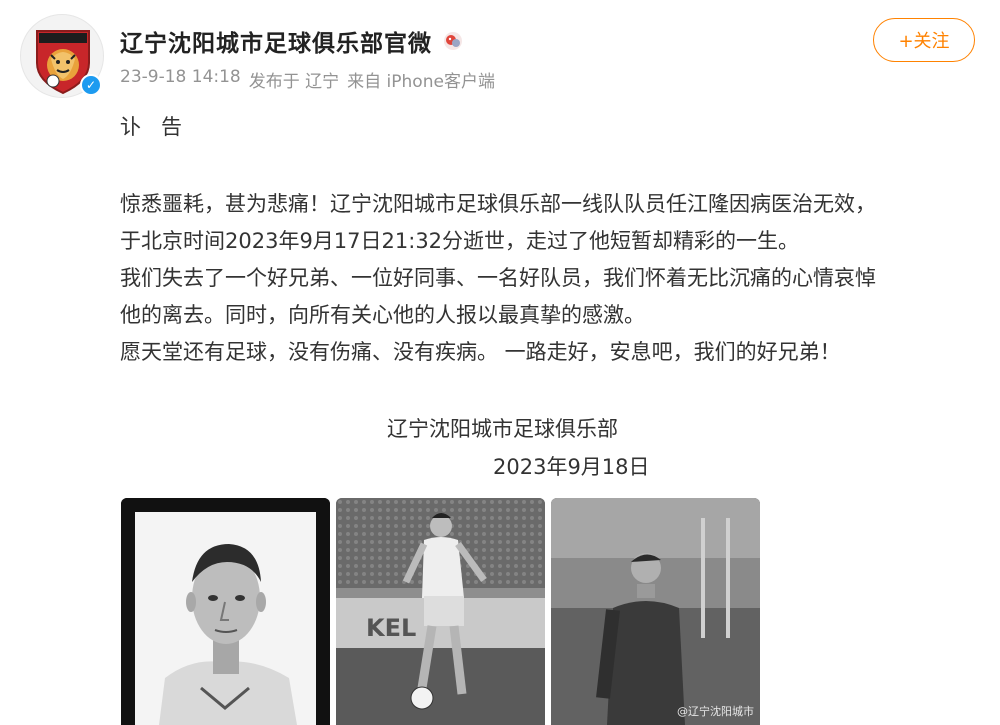 This screenshot has width=1000, height=725. I want to click on follow-button: +关注, so click(924, 40).